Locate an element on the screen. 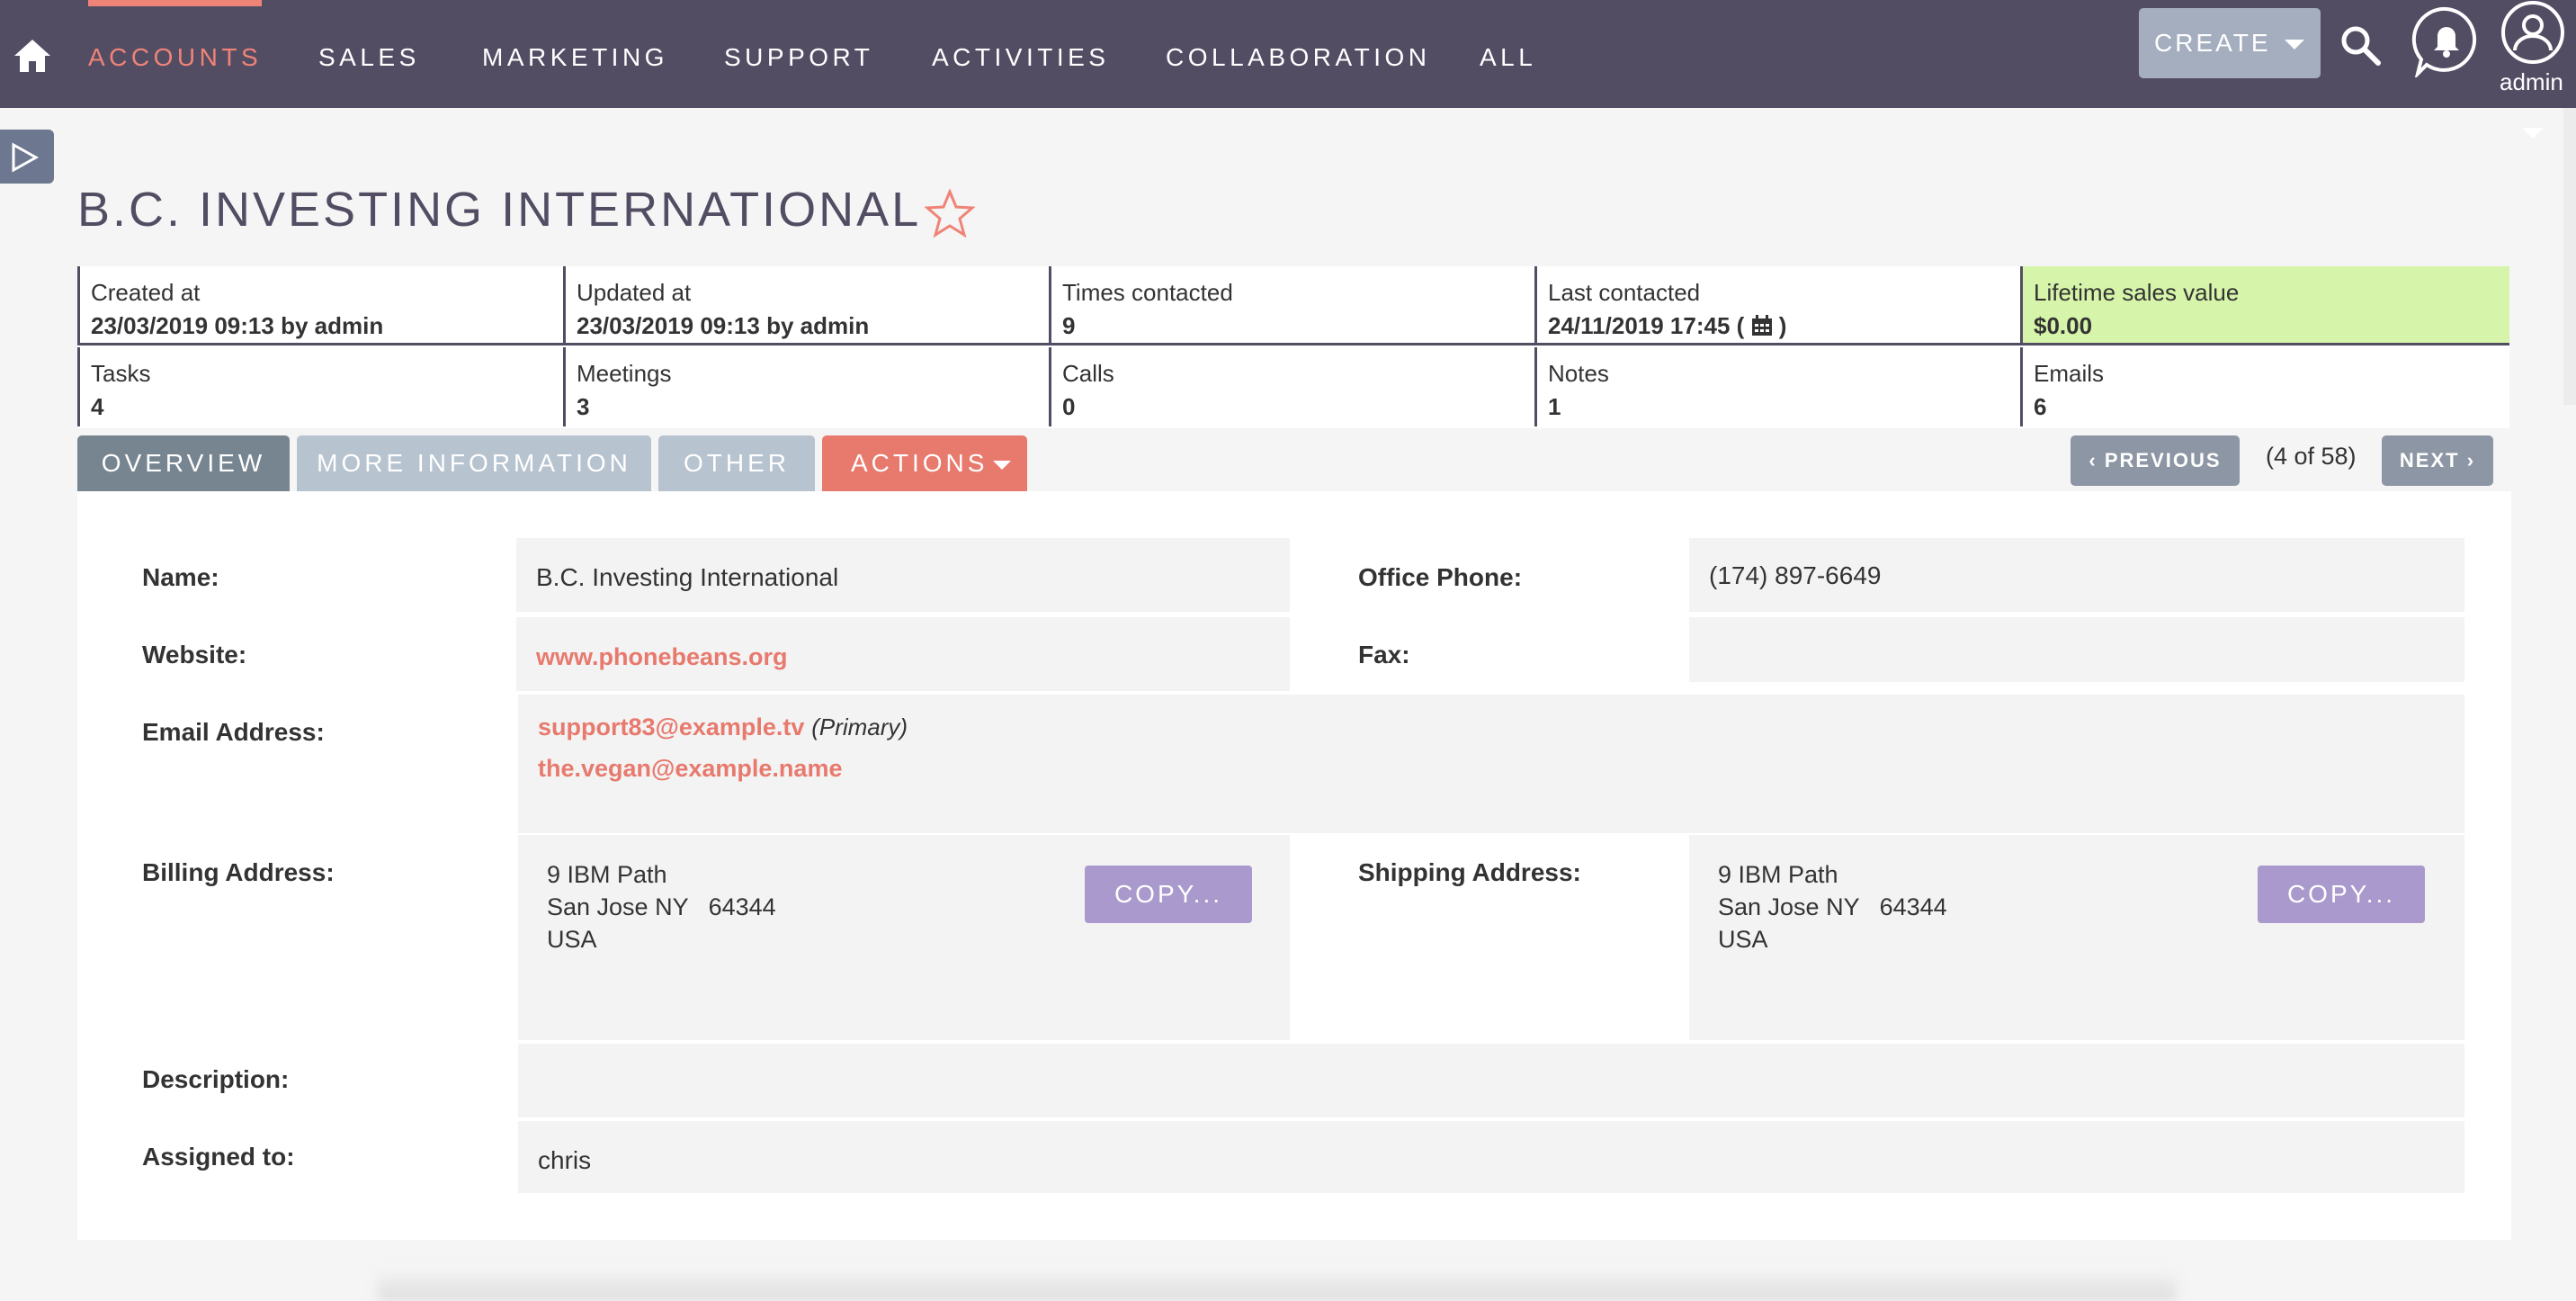 The height and width of the screenshot is (1301, 2576). create-button-label: CREATE is located at coordinates (2212, 43).